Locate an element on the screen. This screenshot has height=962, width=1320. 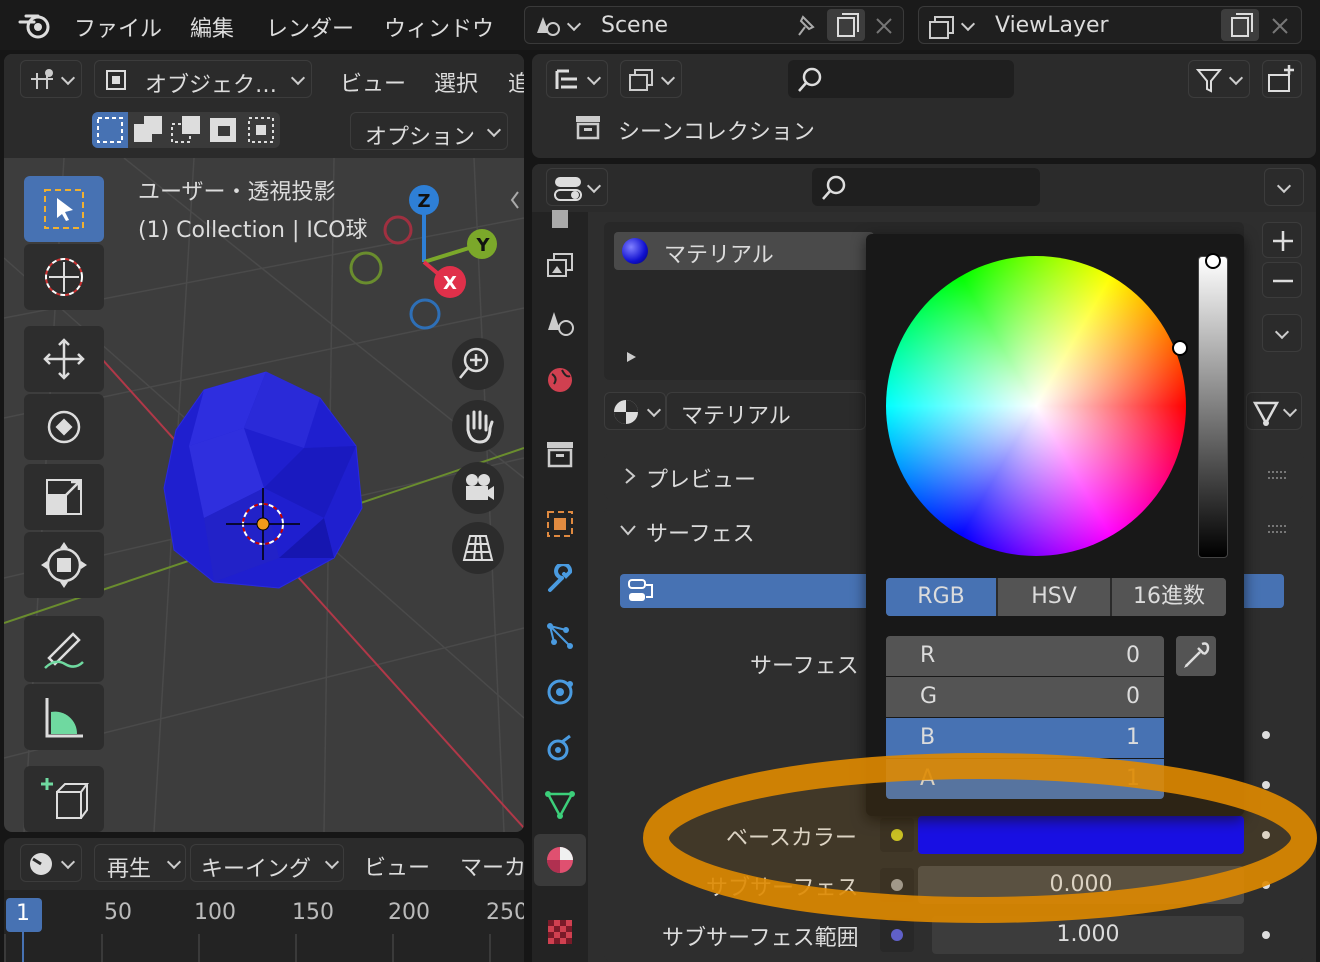
perspective-toggle-button is located at coordinates (478, 548).